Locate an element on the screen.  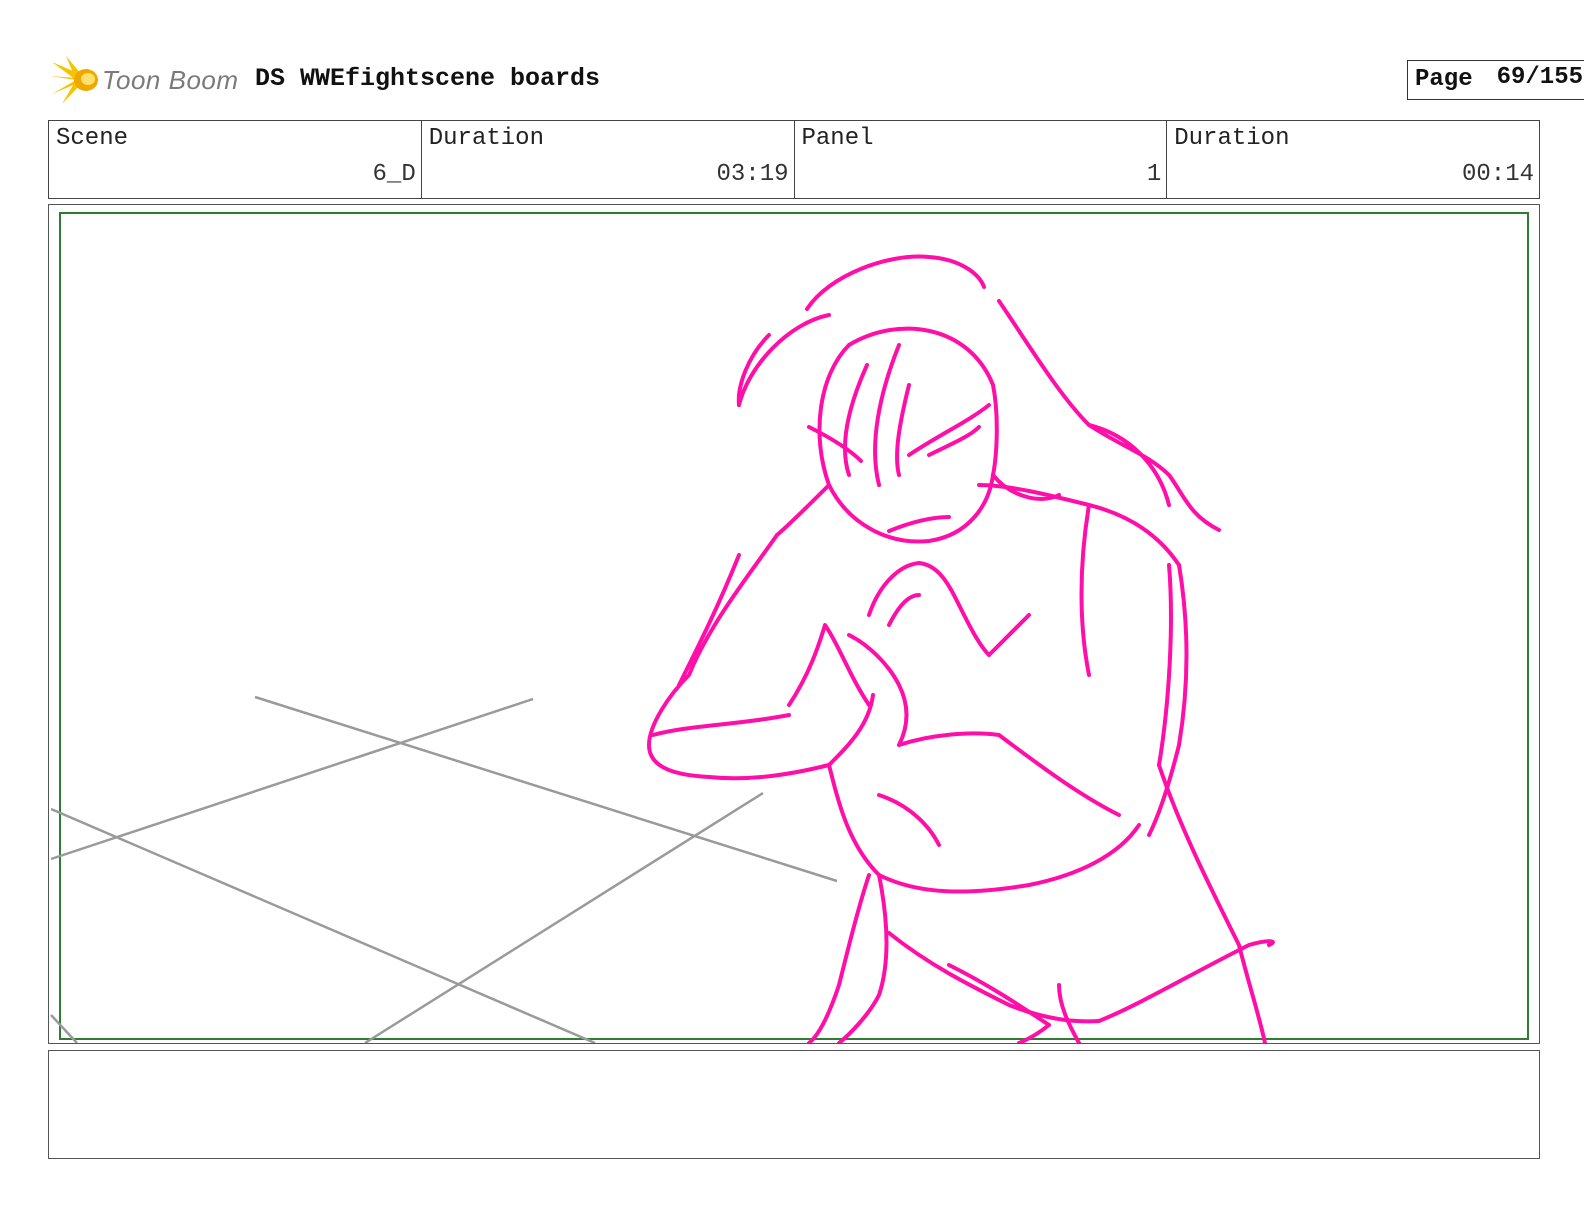
scene-duration-cell: Duration 03:19 is located at coordinates (608, 159).